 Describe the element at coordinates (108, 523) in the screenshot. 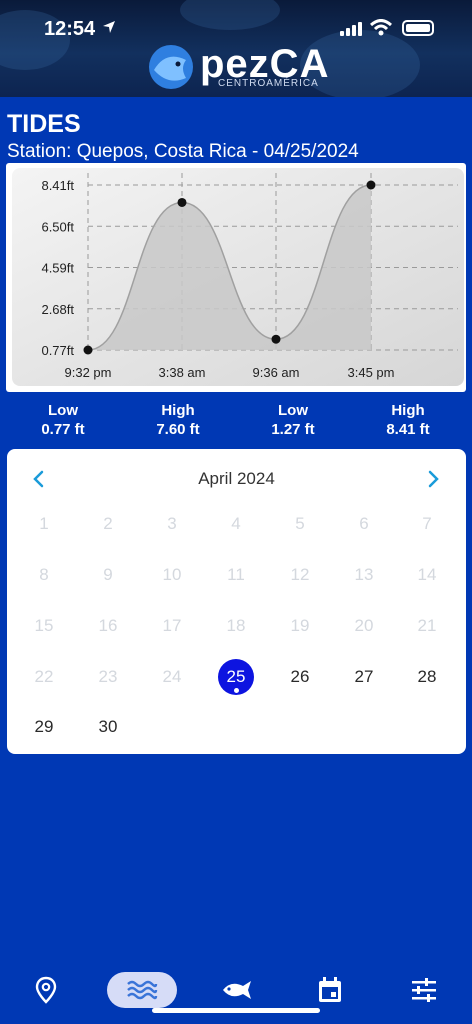

I see `calendar-day: 2` at that location.